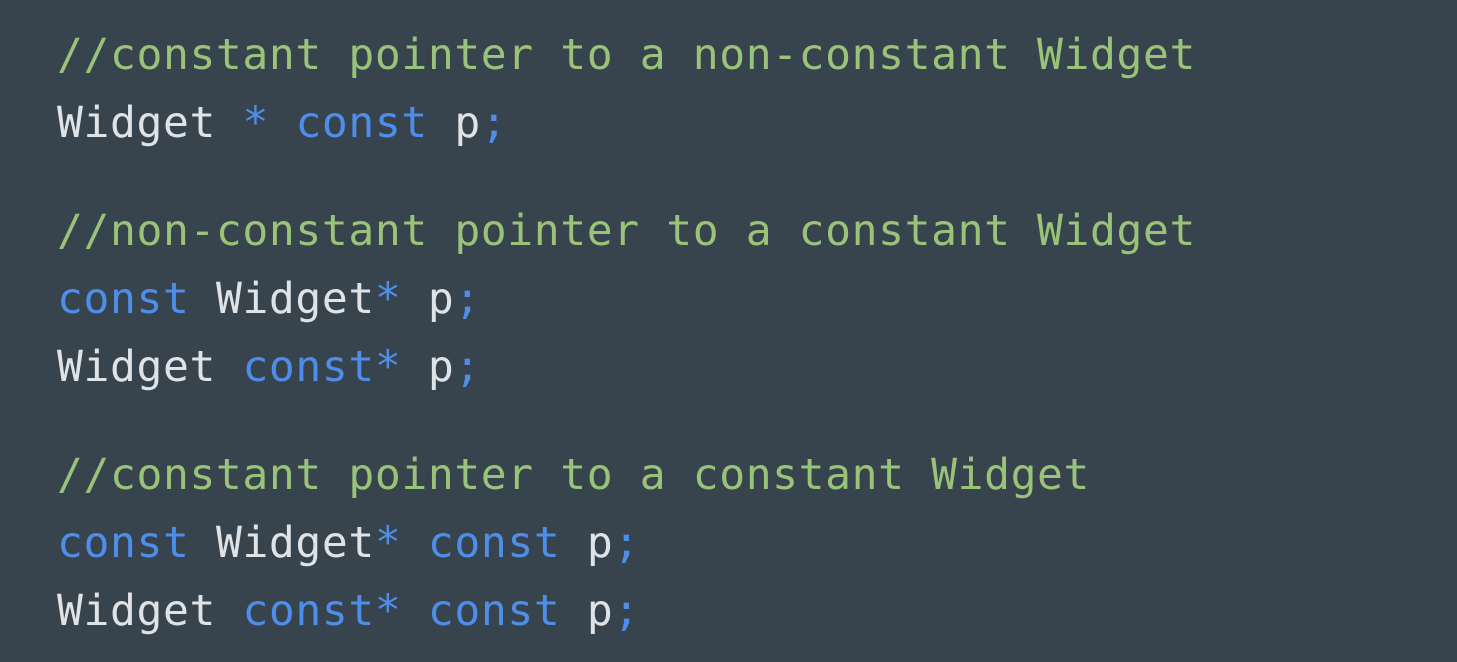 The width and height of the screenshot is (1457, 662). I want to click on code-line-3-1: const Widget* const p;, so click(757, 543).